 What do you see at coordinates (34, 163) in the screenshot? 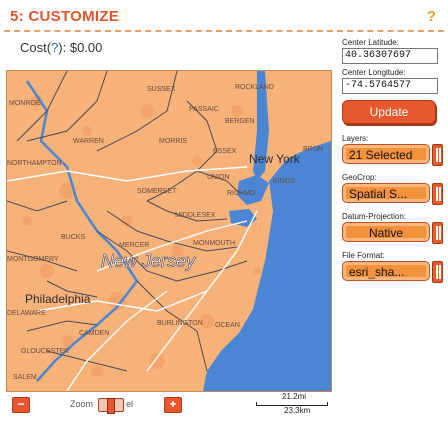
I see `map-label-northampton: NORTHAMPTON` at bounding box center [34, 163].